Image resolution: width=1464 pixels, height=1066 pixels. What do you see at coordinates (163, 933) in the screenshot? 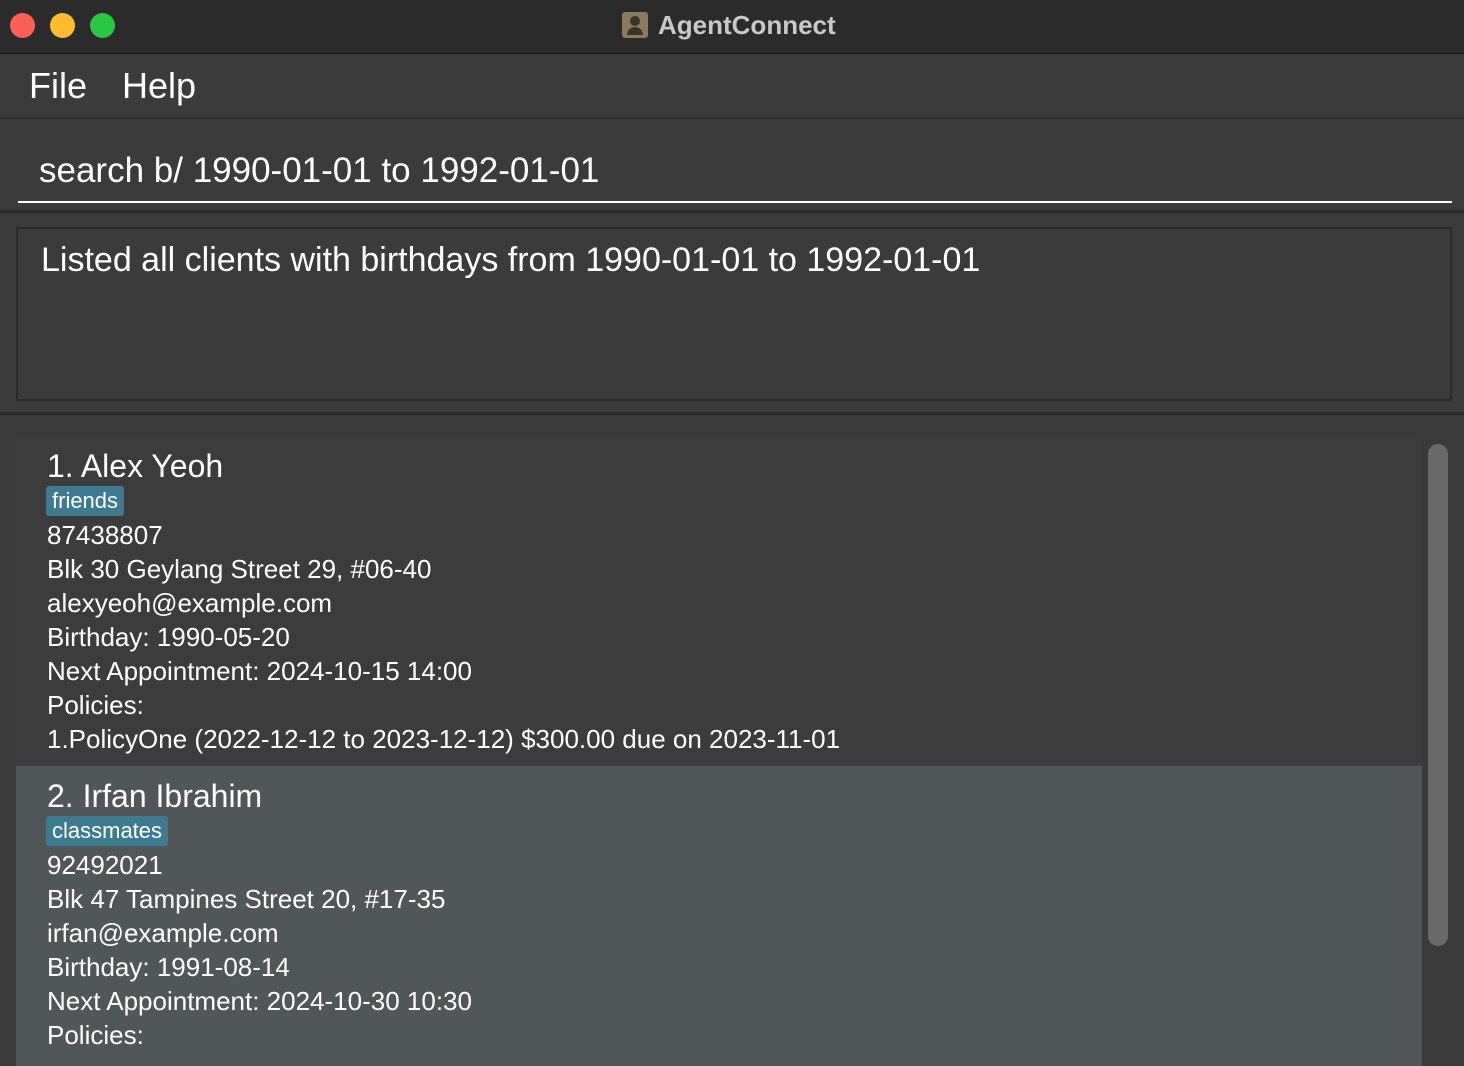
I see `person-email: irfan@example.com` at bounding box center [163, 933].